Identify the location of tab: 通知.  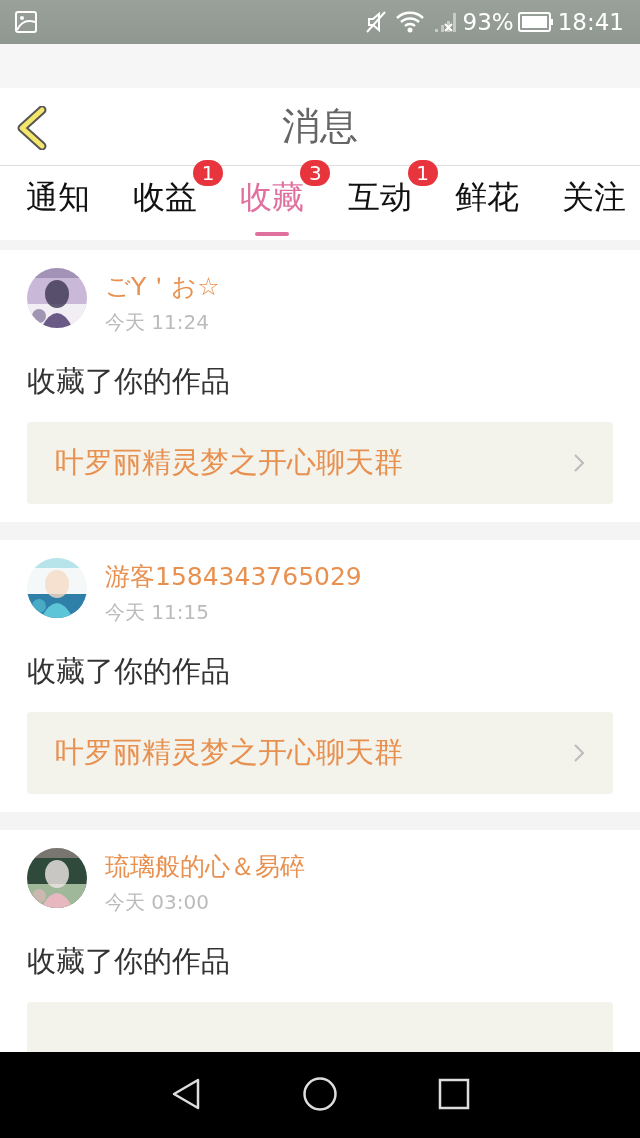
(58, 203).